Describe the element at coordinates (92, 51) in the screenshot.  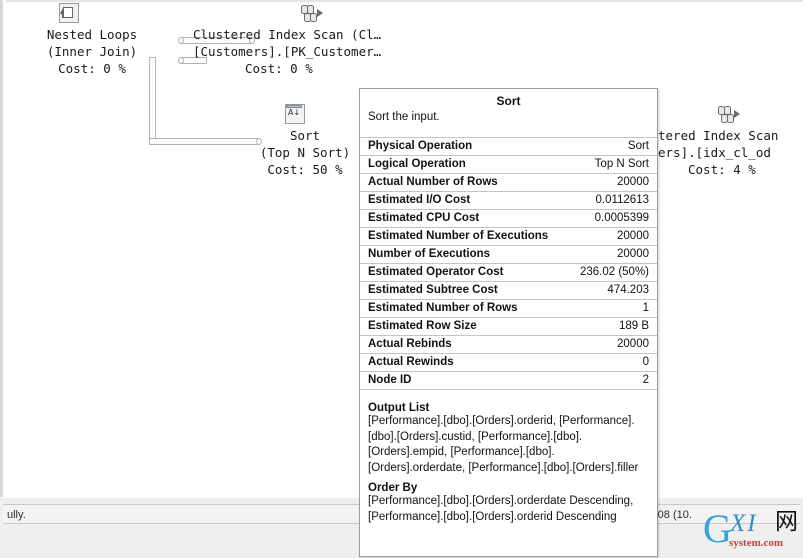
I see `plan-node-label-line2: (Inner Join)` at that location.